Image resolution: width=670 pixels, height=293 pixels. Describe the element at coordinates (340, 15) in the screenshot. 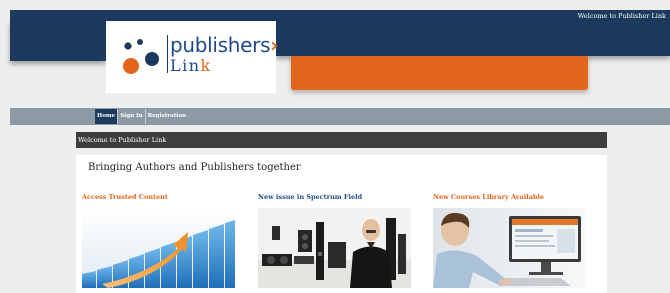

I see `top-strip` at that location.